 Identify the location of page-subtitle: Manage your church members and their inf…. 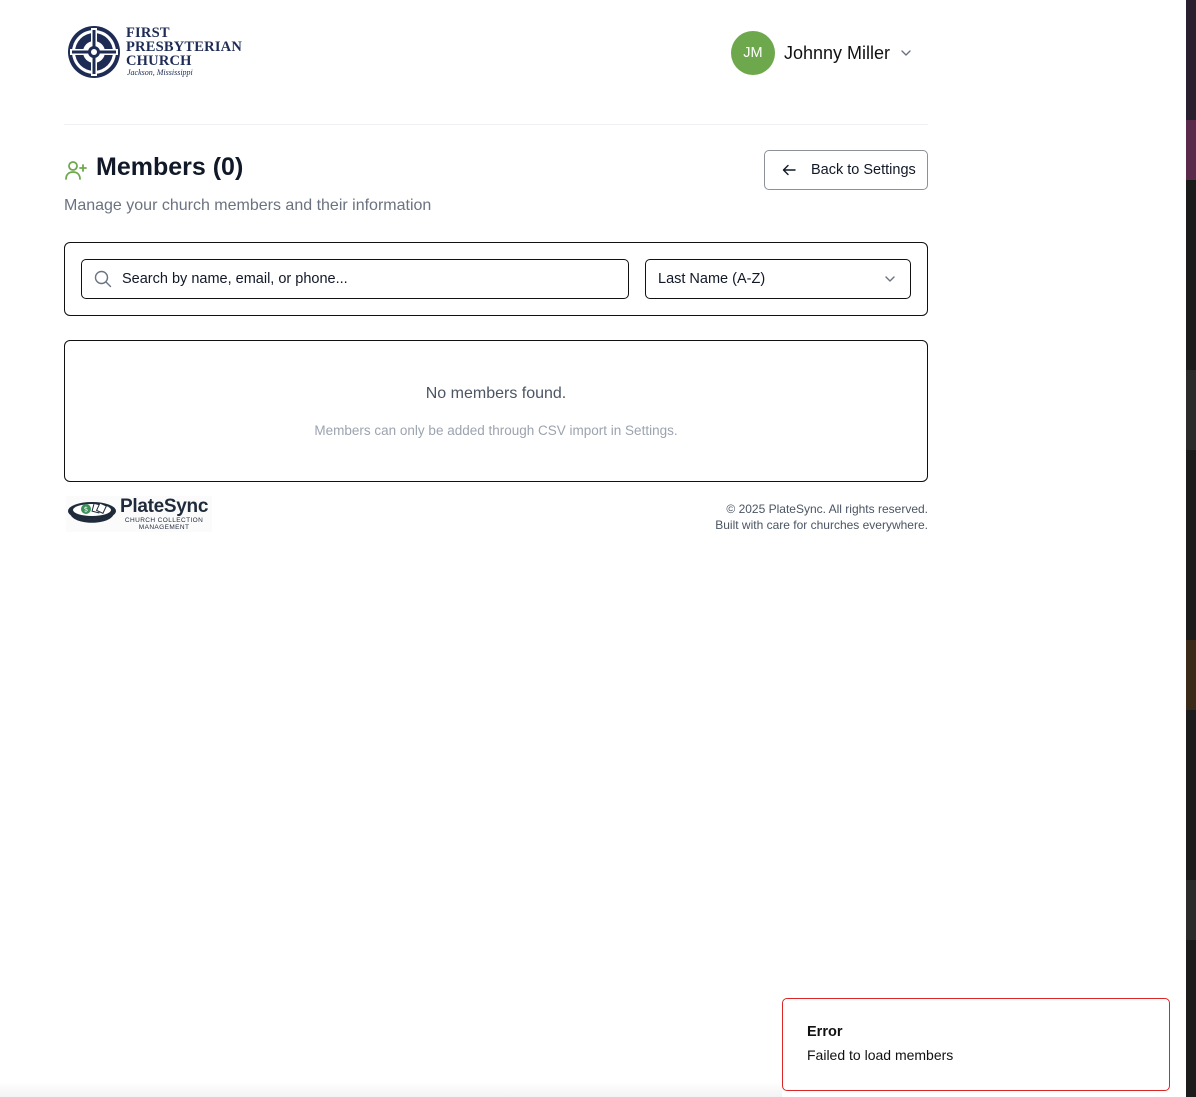
(248, 205).